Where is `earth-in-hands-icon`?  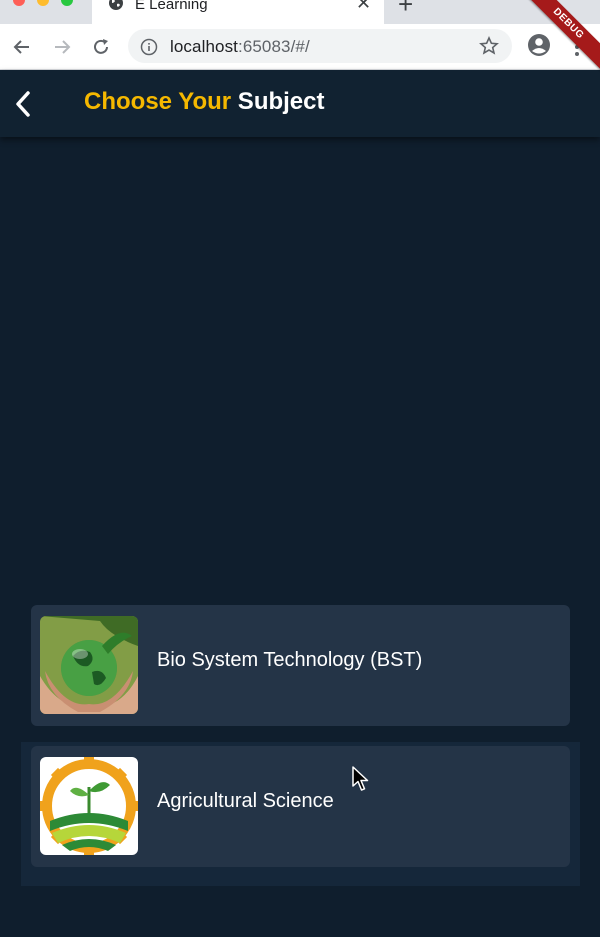
earth-in-hands-icon is located at coordinates (89, 665).